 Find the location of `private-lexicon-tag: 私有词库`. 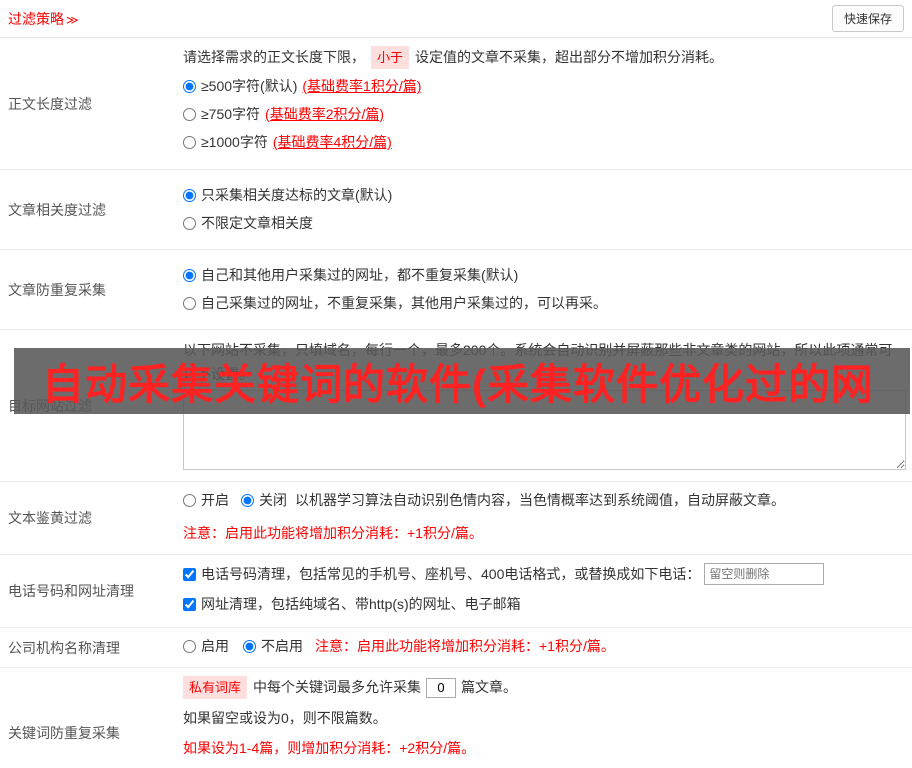

private-lexicon-tag: 私有词库 is located at coordinates (215, 687).